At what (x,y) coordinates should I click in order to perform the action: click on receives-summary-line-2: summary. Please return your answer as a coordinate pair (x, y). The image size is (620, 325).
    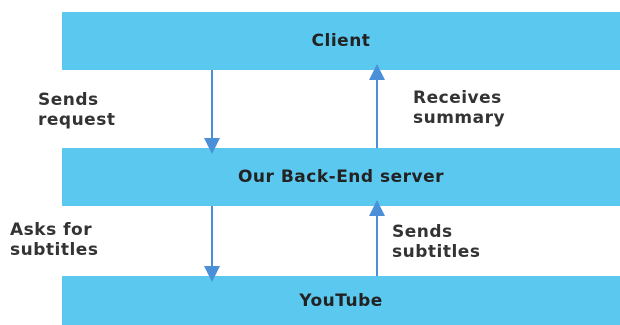
    Looking at the image, I should click on (459, 118).